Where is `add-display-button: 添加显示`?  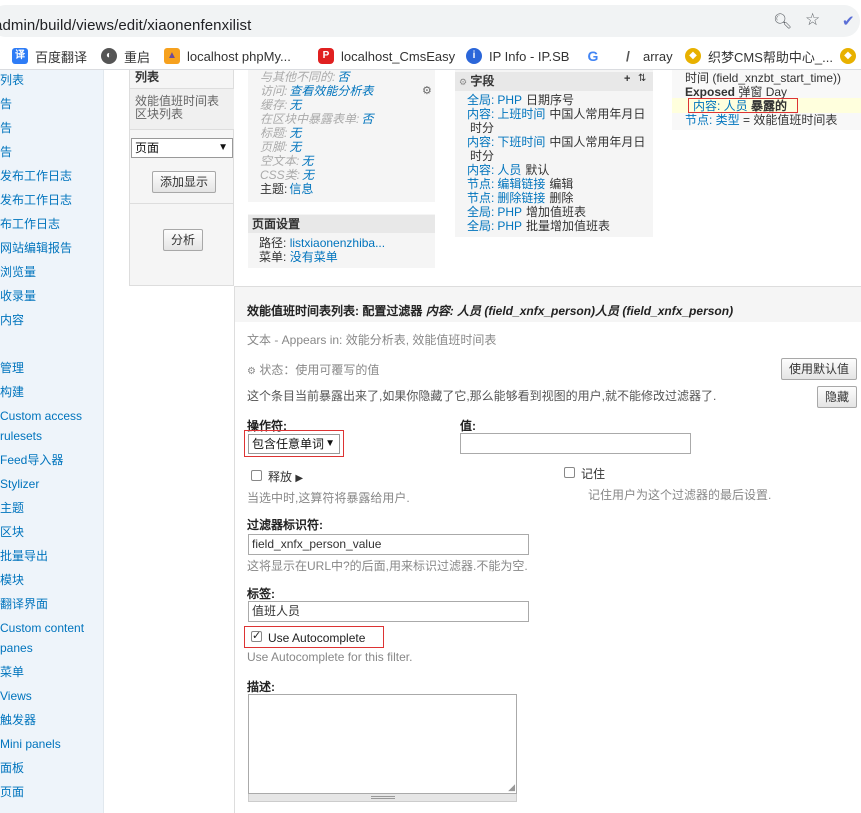
add-display-button: 添加显示 is located at coordinates (184, 182).